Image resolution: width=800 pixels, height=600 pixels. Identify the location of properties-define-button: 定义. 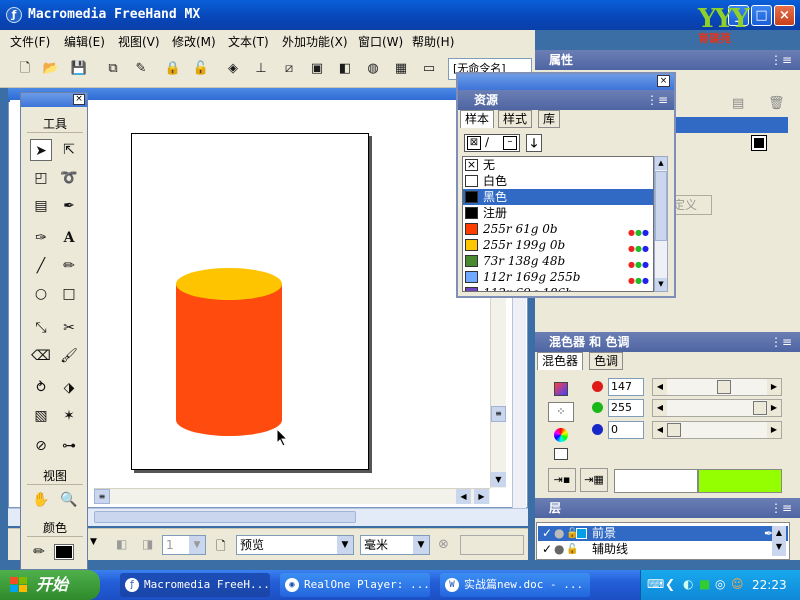
(692, 205).